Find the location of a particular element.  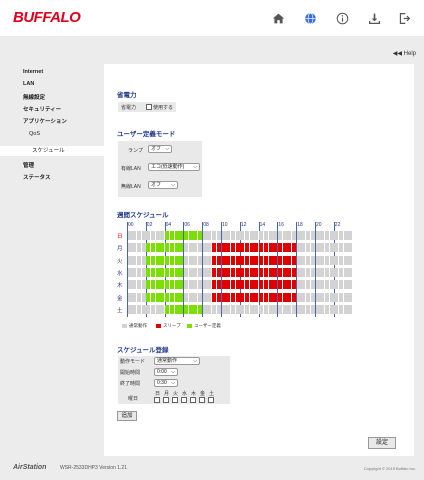

sidebar-item-lan: LAN is located at coordinates (28, 84).